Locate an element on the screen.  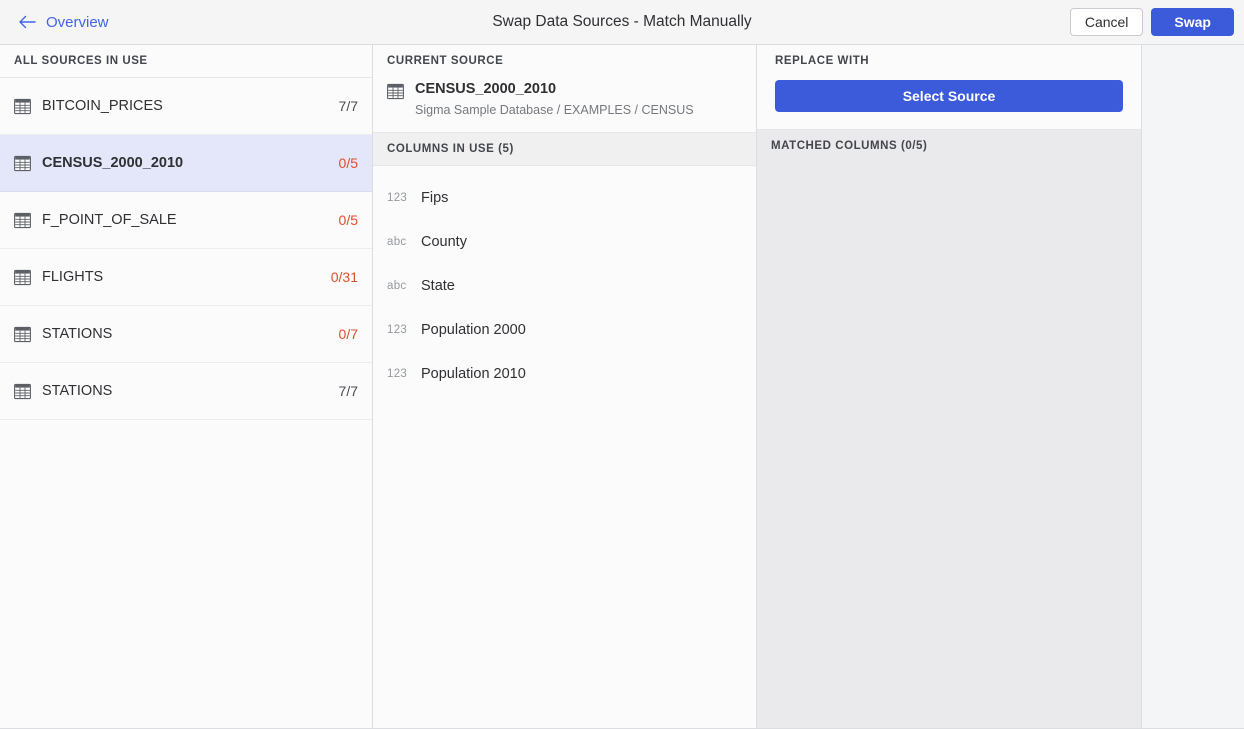
all-sources-title: ALL SOURCES IN USE is located at coordinates (81, 61).